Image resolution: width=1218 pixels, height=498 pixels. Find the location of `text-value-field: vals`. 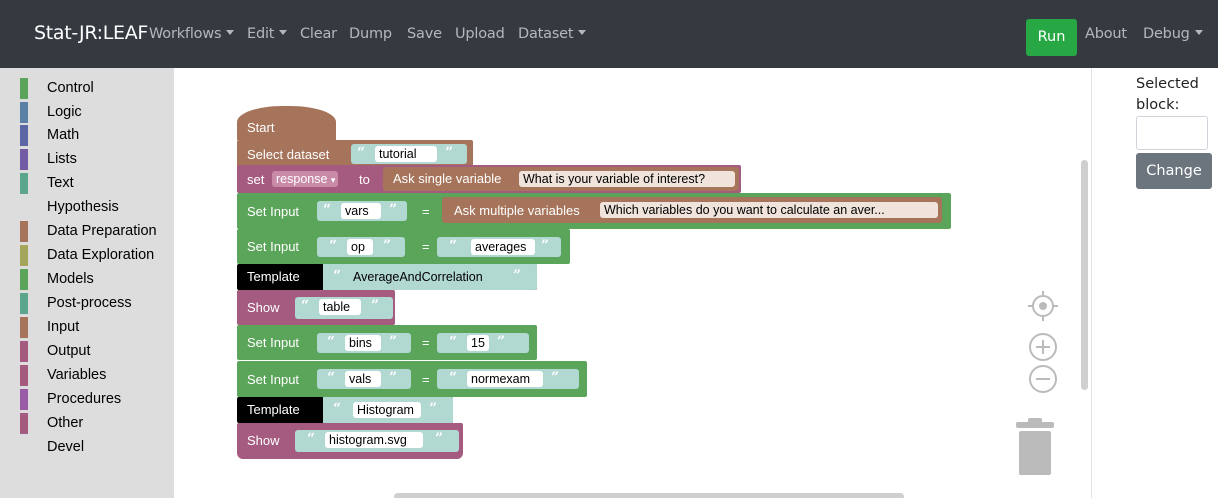

text-value-field: vals is located at coordinates (363, 379).